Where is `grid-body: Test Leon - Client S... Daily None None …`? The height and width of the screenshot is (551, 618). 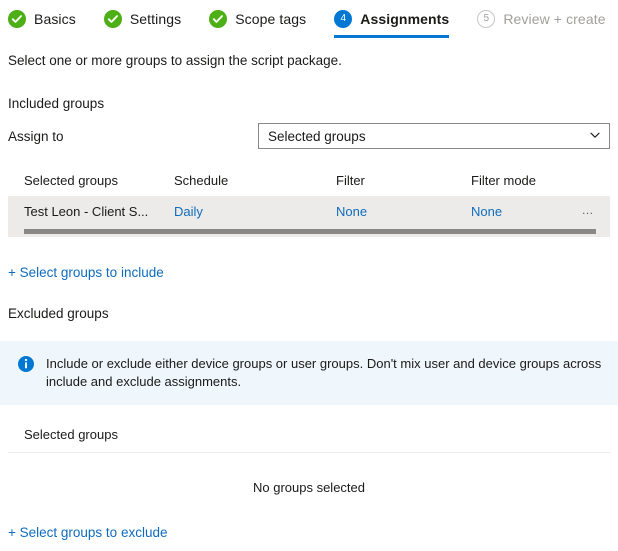
grid-body: Test Leon - Client S... Daily None None … is located at coordinates (309, 216).